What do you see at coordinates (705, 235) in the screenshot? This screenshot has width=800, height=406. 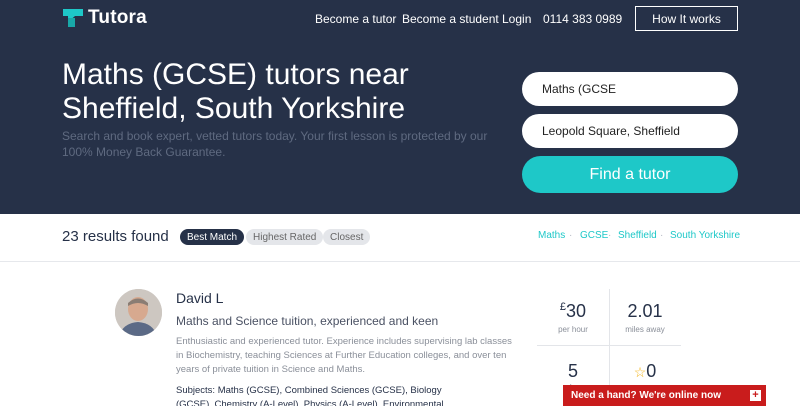 I see `breadcrumb-south-yorkshire: South Yorkshire` at bounding box center [705, 235].